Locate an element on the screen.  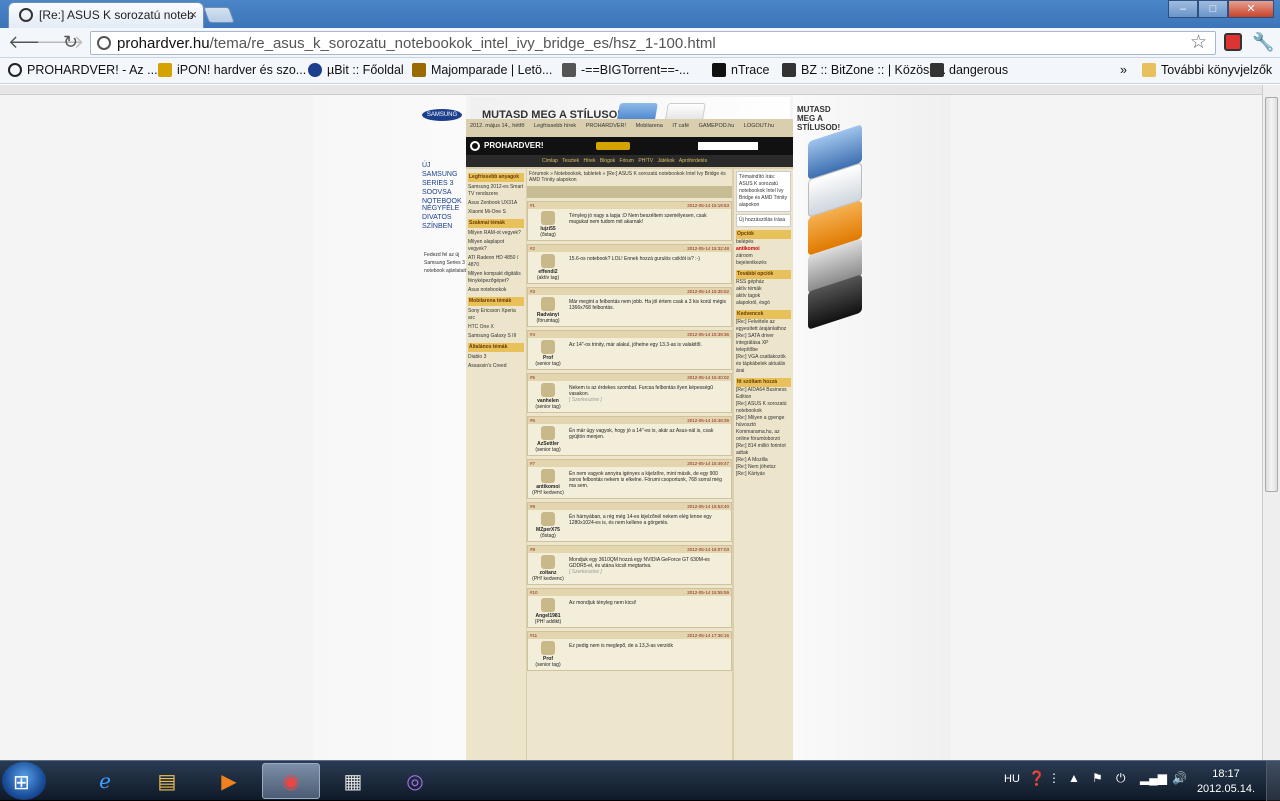
sidebar-link: Diablo 3 is located at coordinates (496, 357).